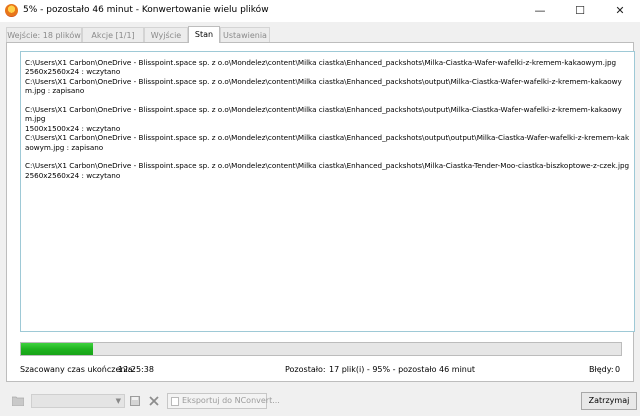  What do you see at coordinates (609, 401) in the screenshot?
I see `stop-button: Zatrzymaj` at bounding box center [609, 401].